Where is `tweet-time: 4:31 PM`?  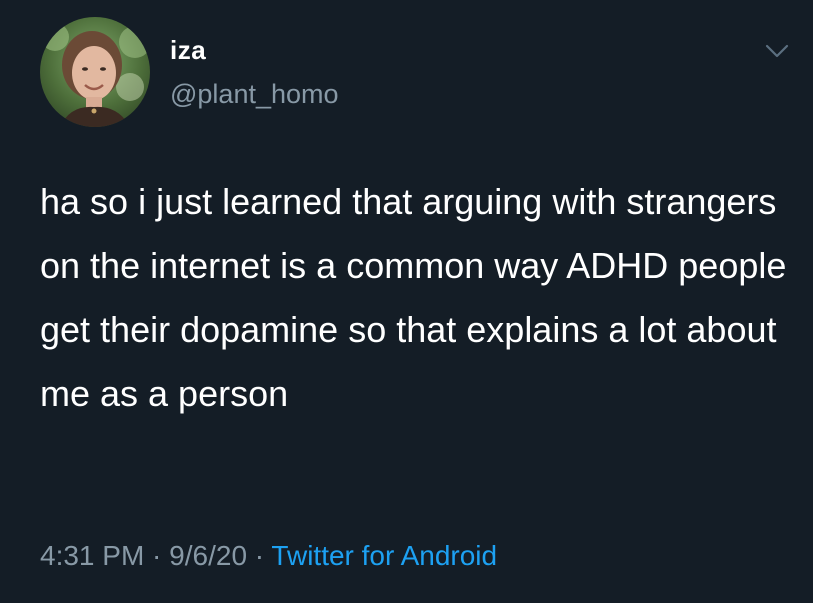 tweet-time: 4:31 PM is located at coordinates (92, 555).